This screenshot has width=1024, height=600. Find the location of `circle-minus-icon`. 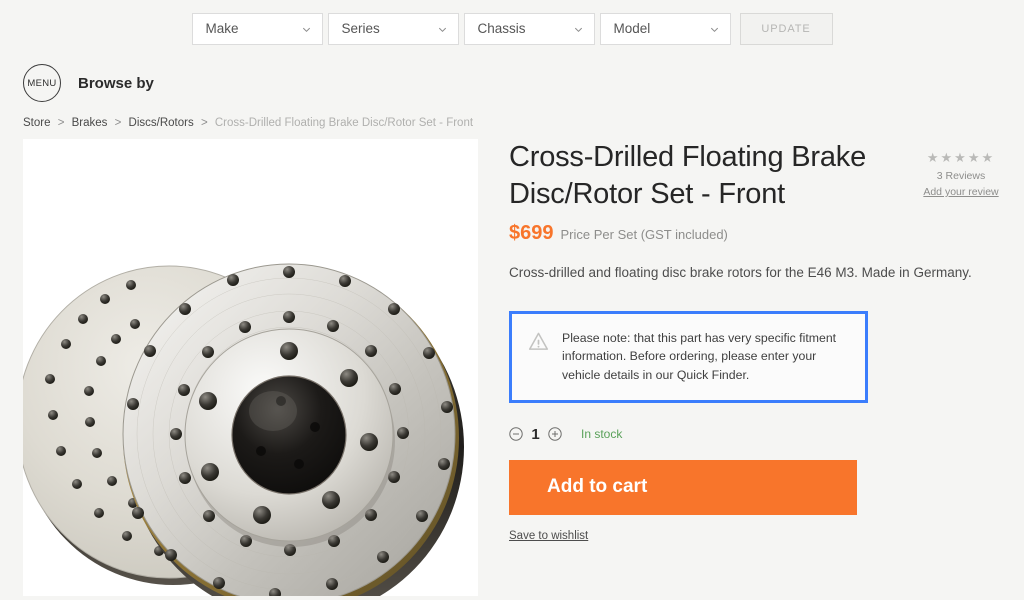

circle-minus-icon is located at coordinates (516, 434).